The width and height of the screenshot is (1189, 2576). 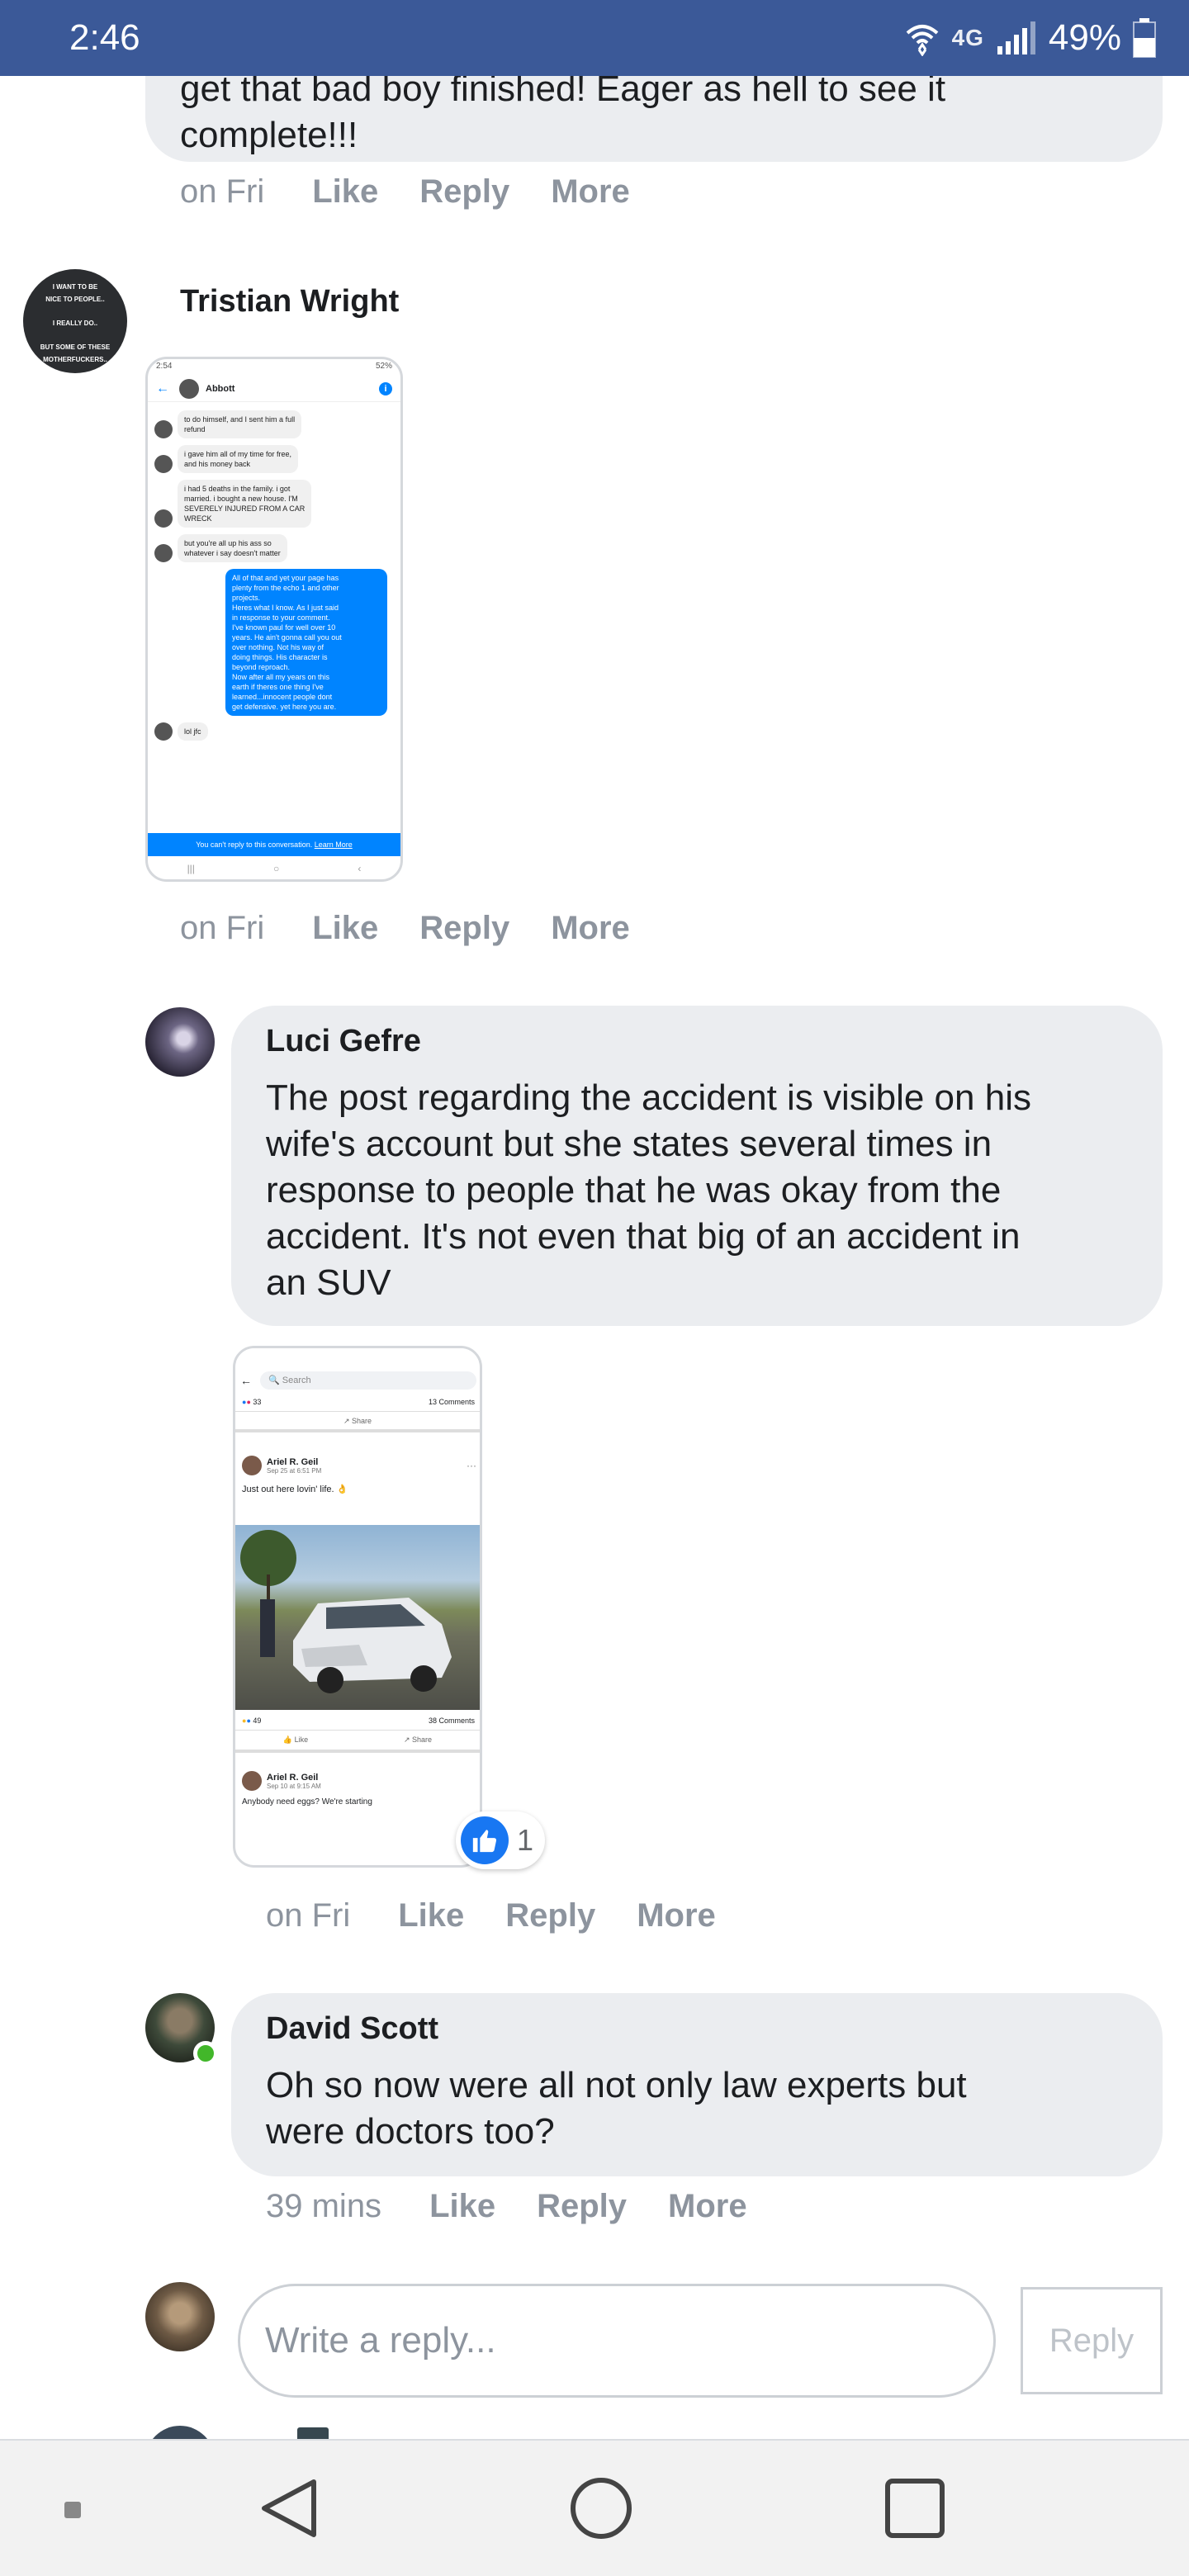 I want to click on reaction-badge: 1, so click(x=500, y=1840).